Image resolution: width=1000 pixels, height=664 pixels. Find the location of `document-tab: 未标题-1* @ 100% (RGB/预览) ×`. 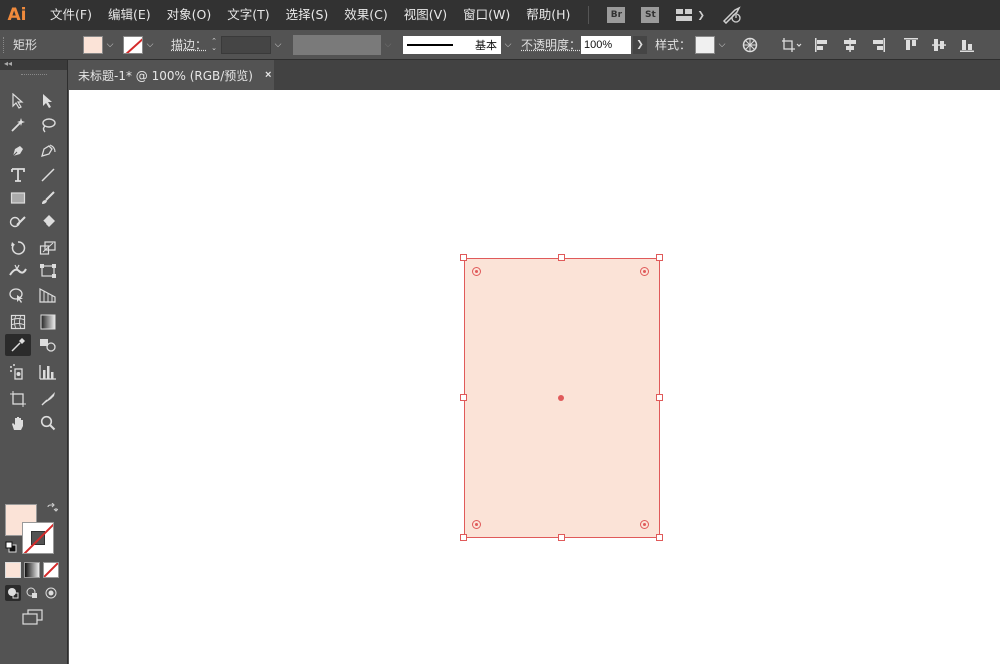

document-tab: 未标题-1* @ 100% (RGB/预览) × is located at coordinates (171, 75).